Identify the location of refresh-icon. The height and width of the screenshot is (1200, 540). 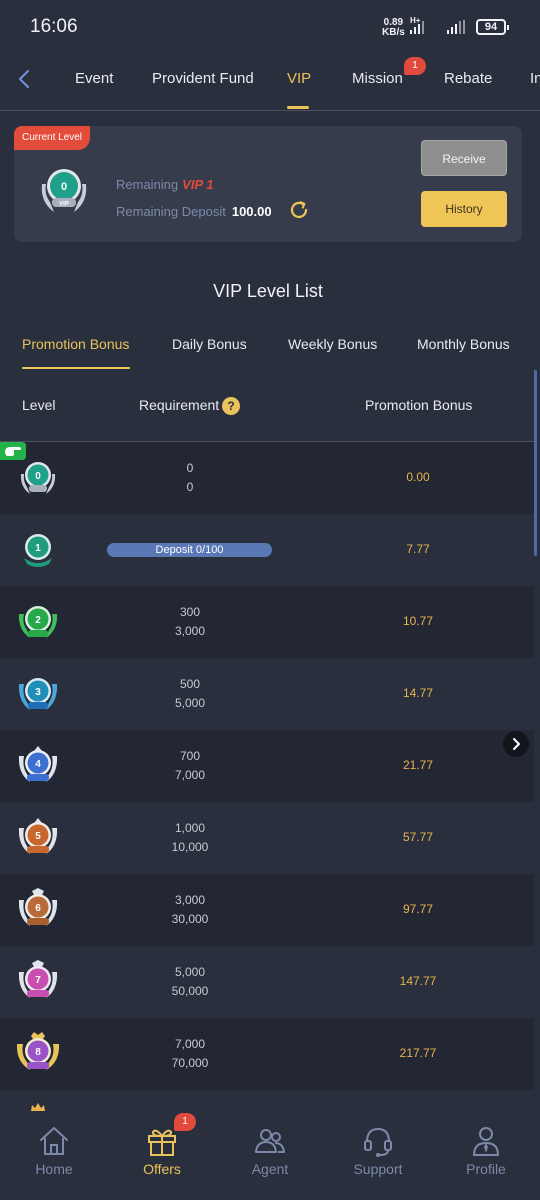
(299, 210).